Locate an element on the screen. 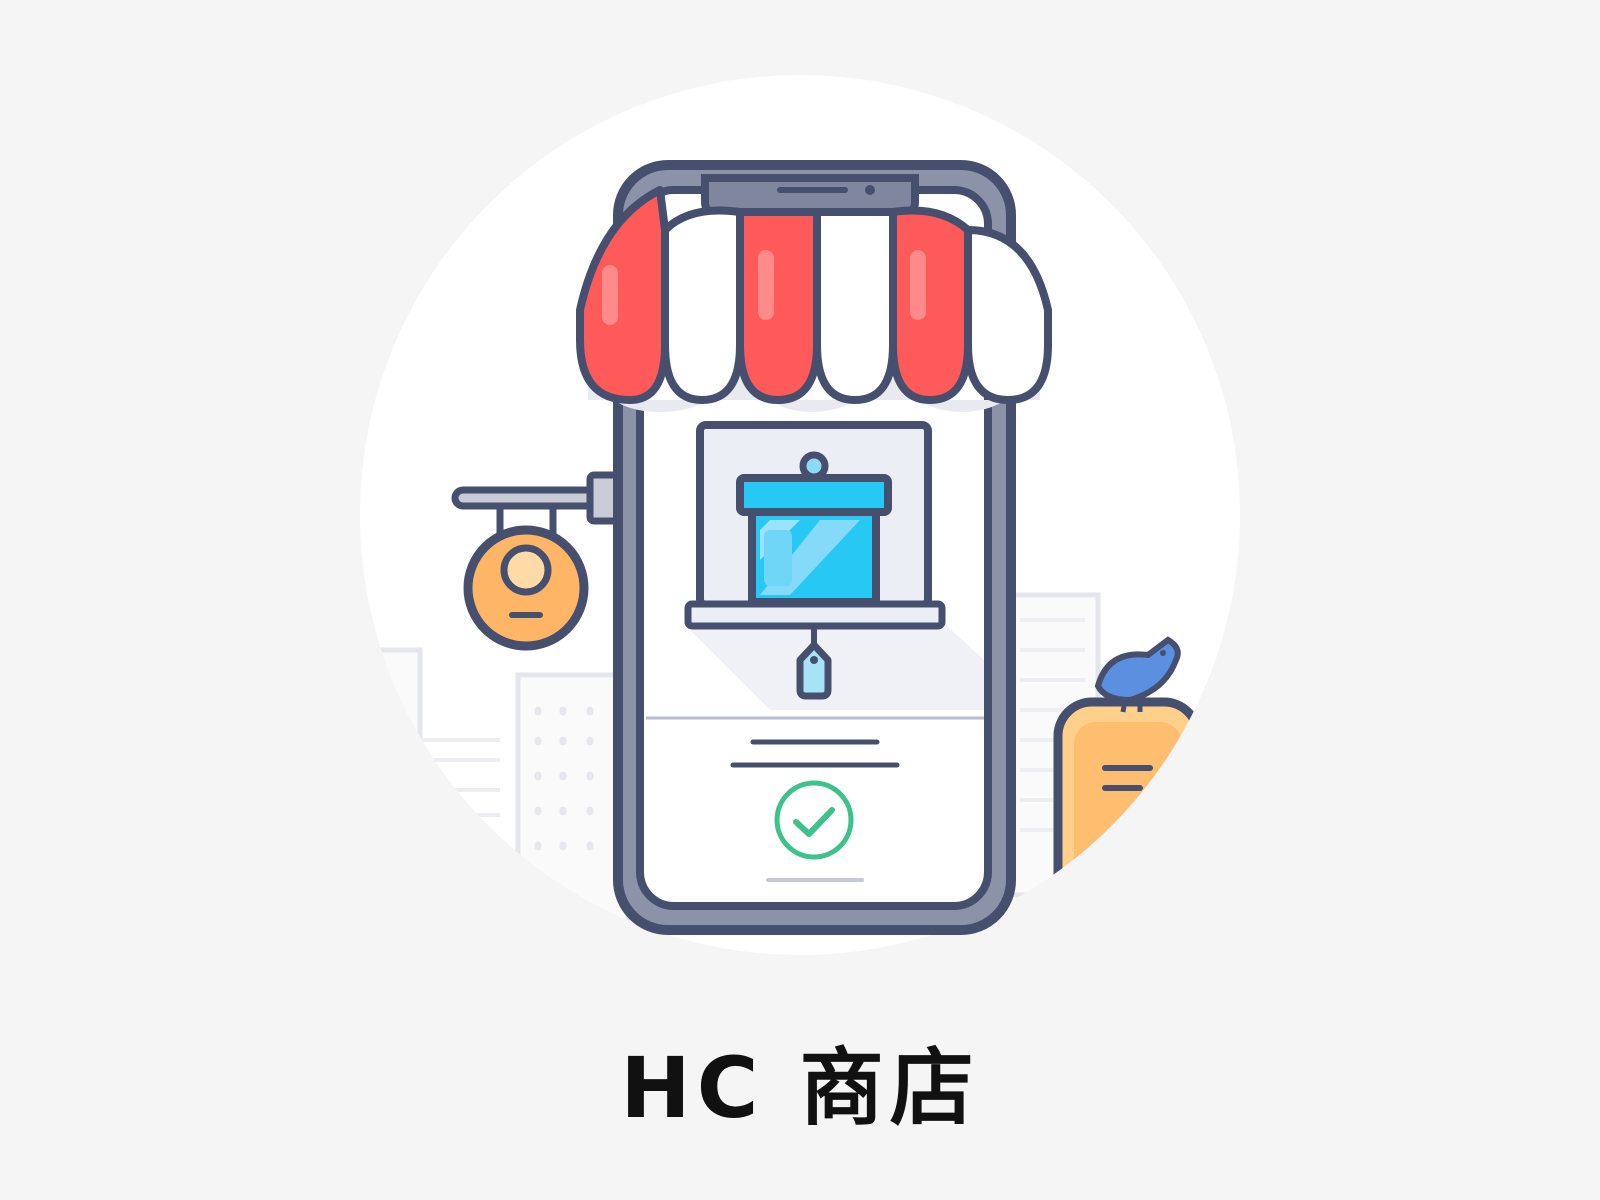 This screenshot has height=1200, width=1600. signboard-icon is located at coordinates (1128, 822).